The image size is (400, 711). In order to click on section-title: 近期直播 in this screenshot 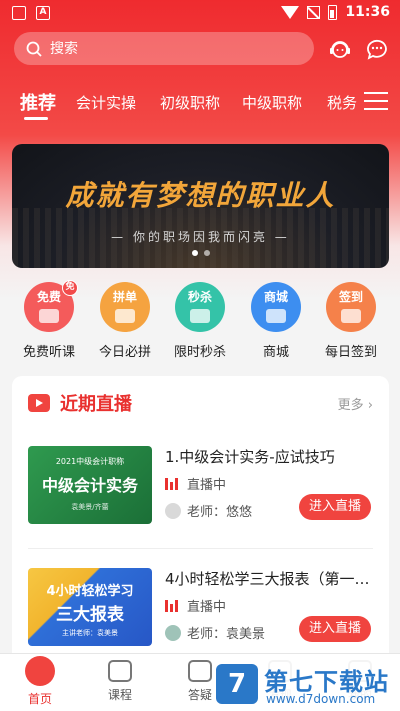, I will do `click(96, 404)`.